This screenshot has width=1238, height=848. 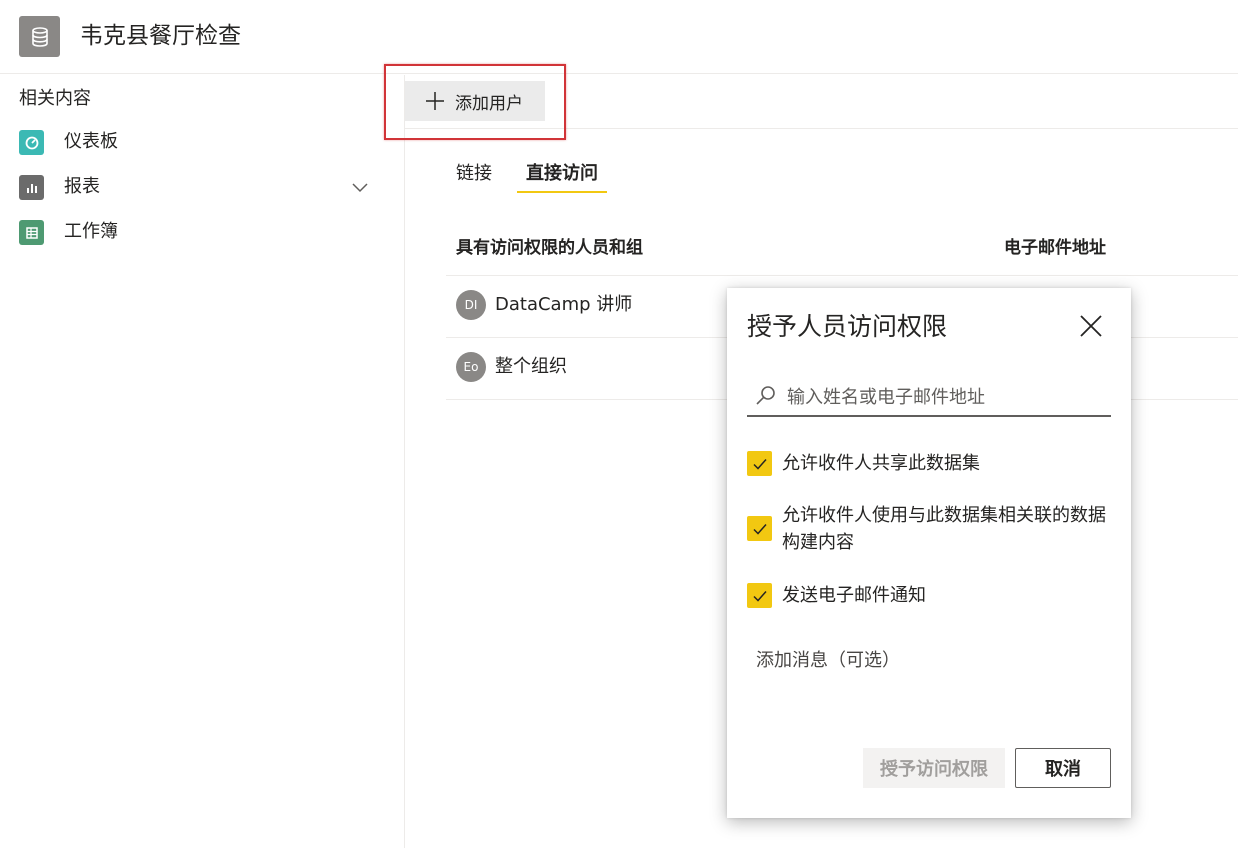 I want to click on sidebar-item-label: 仪表板, so click(x=91, y=141).